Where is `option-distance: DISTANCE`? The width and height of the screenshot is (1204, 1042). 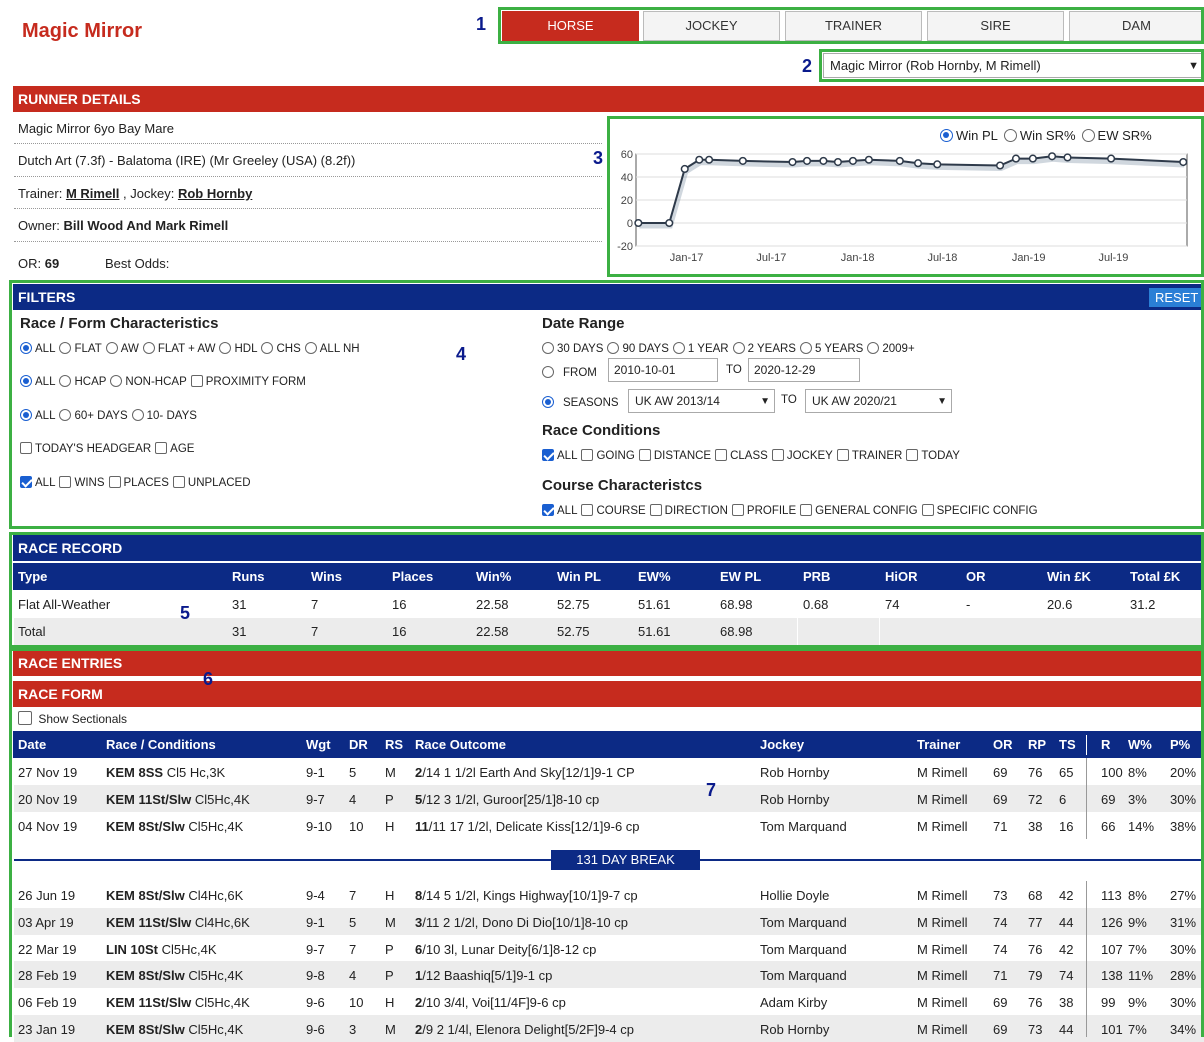
option-distance: DISTANCE is located at coordinates (676, 454).